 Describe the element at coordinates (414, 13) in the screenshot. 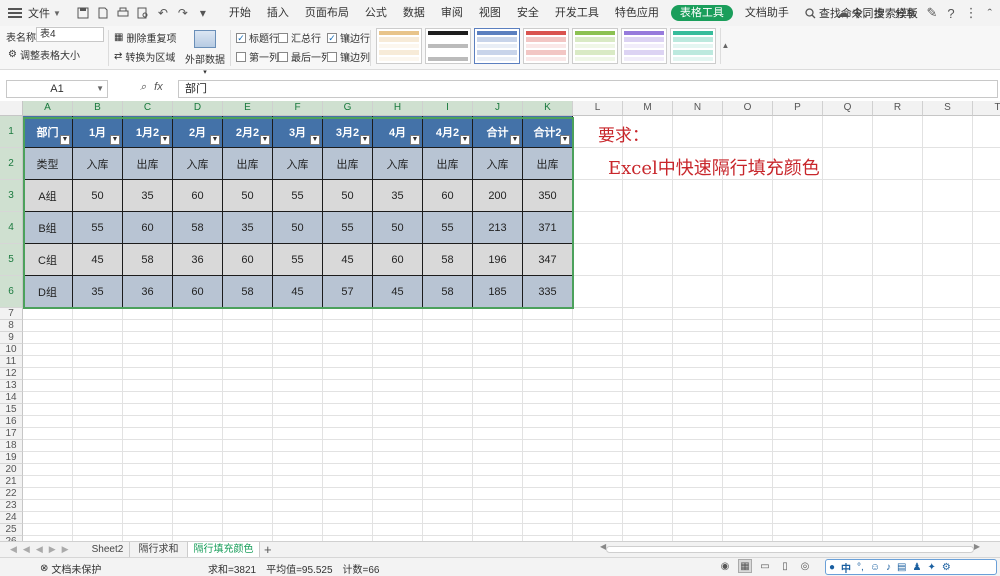

I see `tab-data: 数据` at that location.